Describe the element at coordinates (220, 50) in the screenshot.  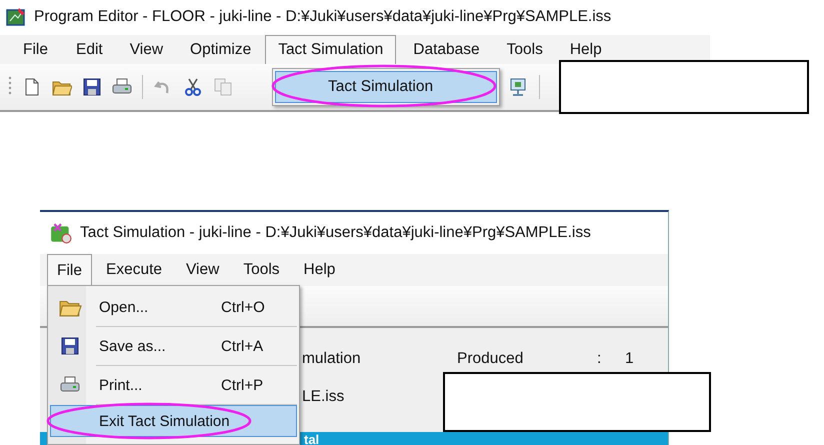
I see `menu-item: Optimize` at that location.